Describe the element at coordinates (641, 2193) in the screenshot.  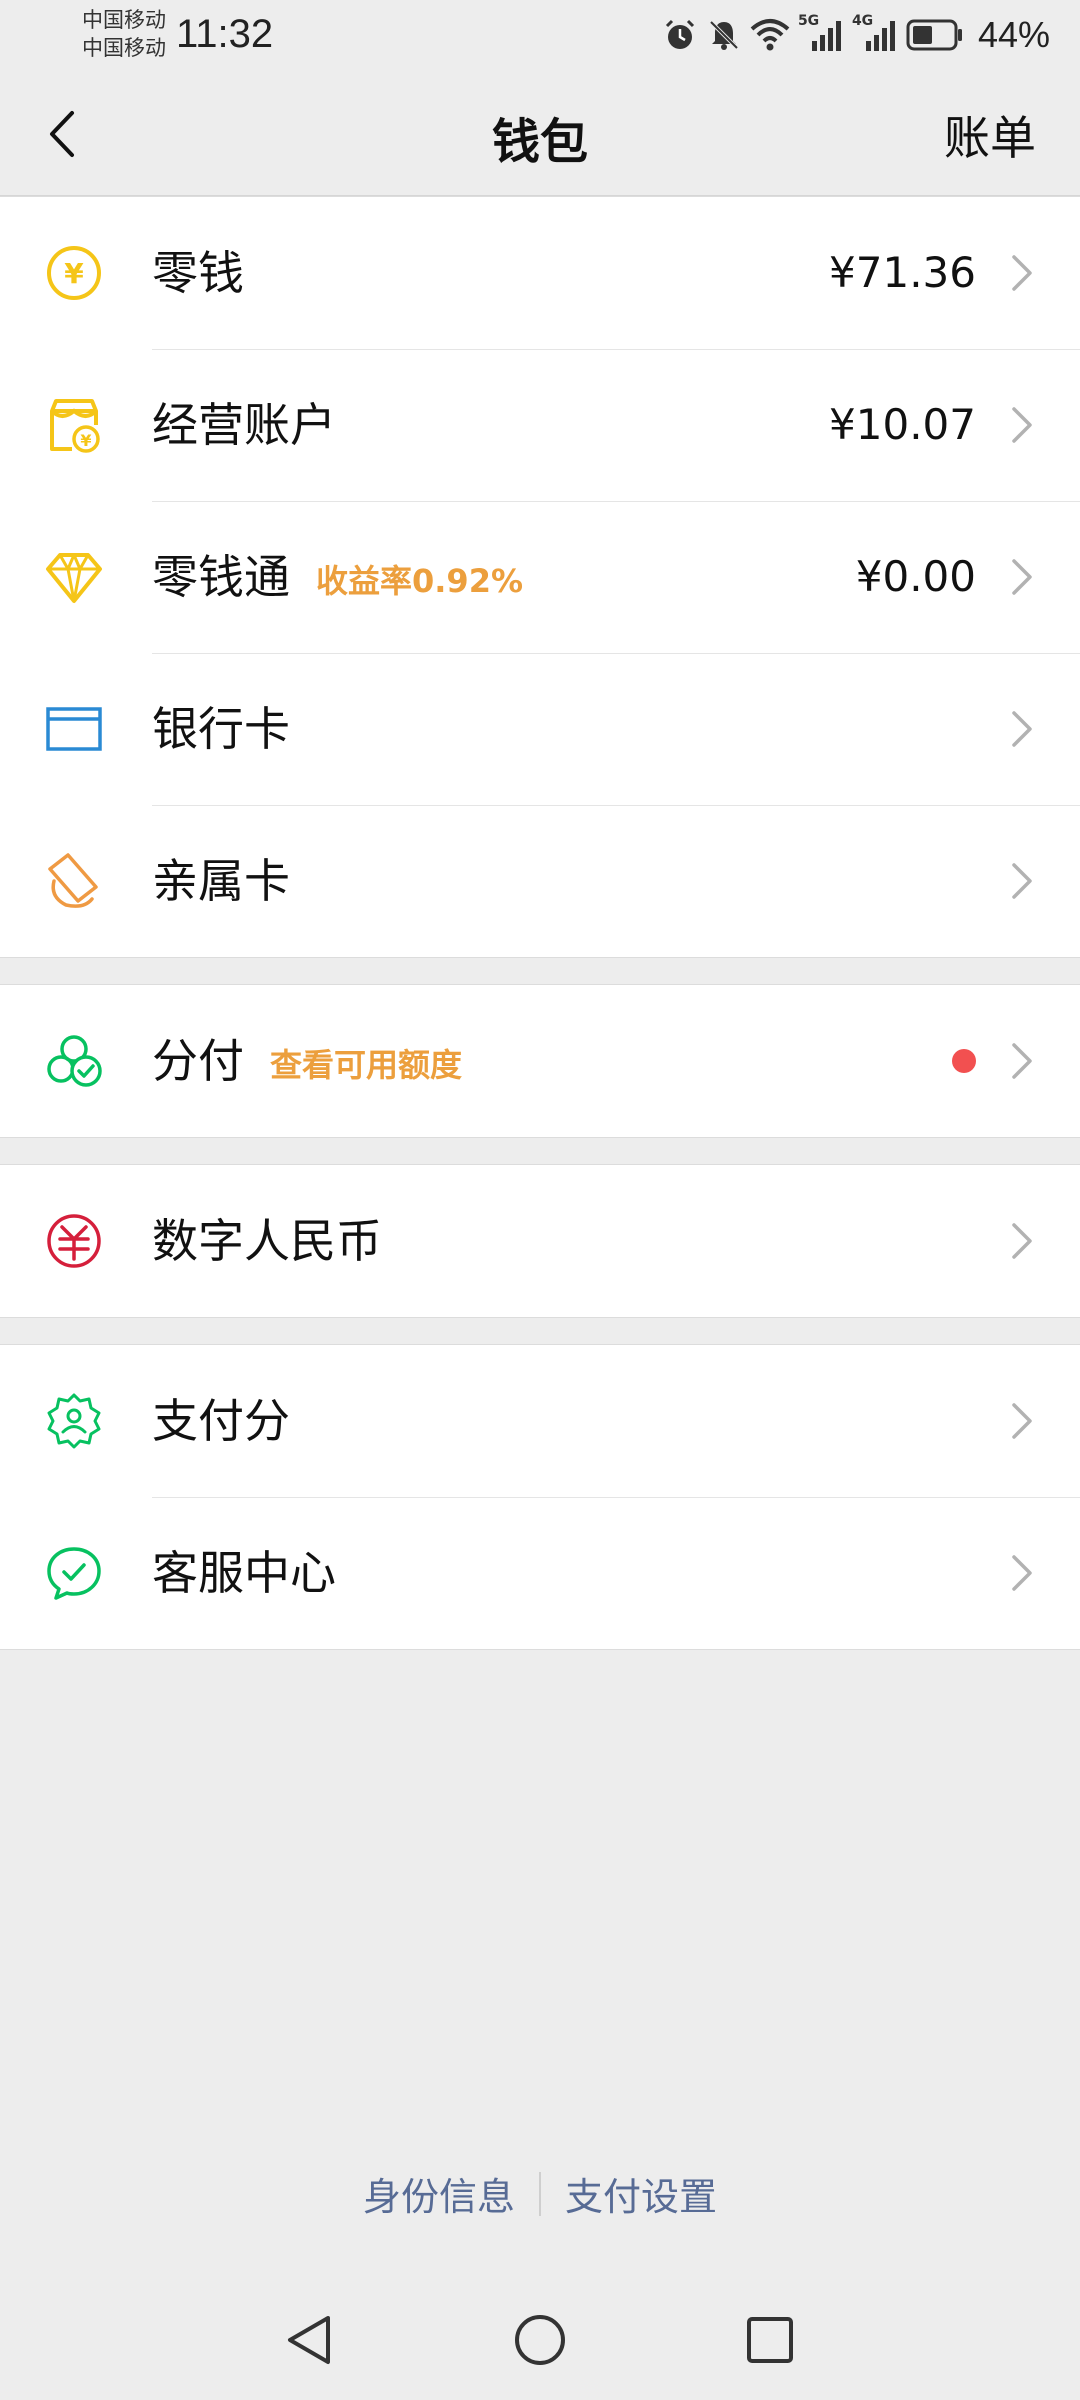
I see `payment-settings-link: 支付设置` at that location.